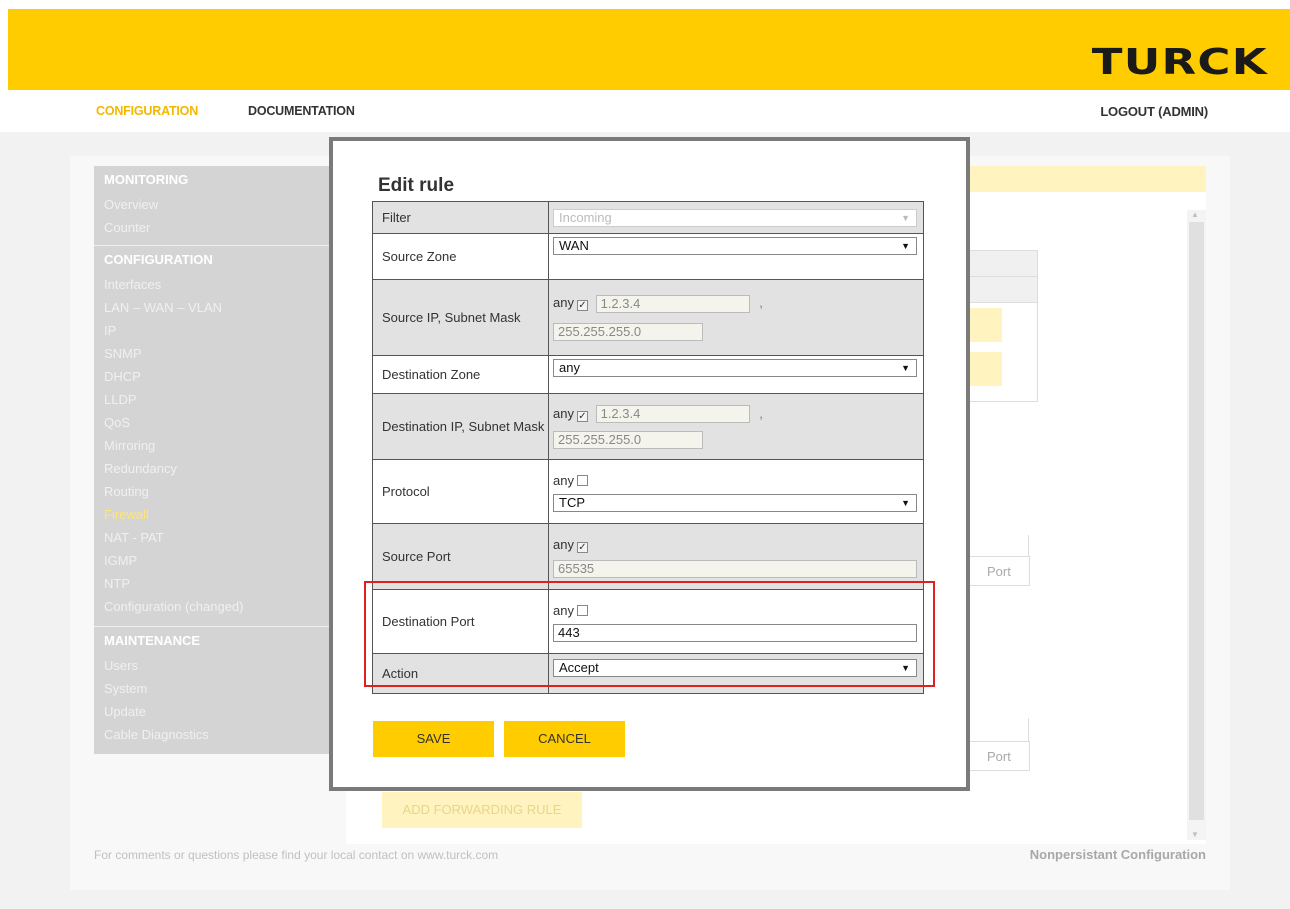 This screenshot has height=909, width=1290. I want to click on scroll-down-icon: ▼, so click(1195, 834).